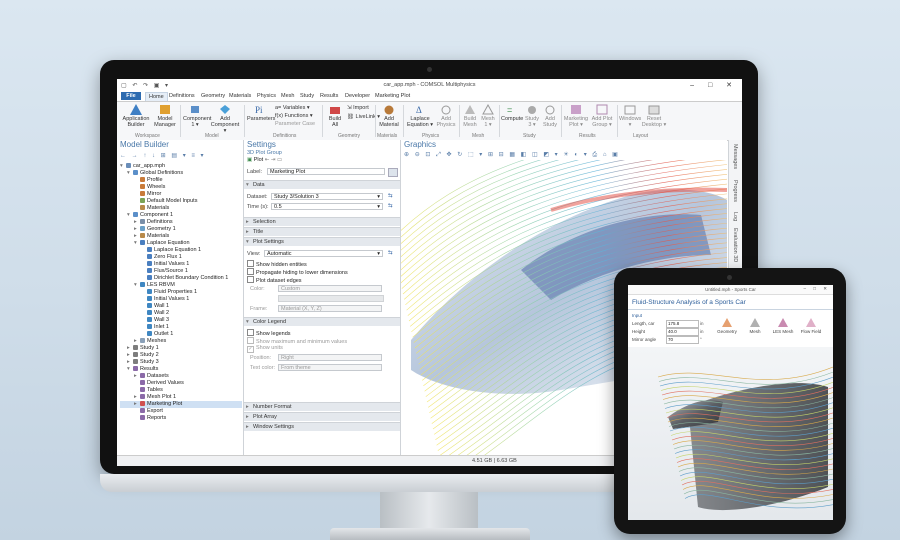 This screenshot has width=900, height=540. Describe the element at coordinates (181, 166) in the screenshot. I see `tree-node: ▾ car_app.mph` at that location.